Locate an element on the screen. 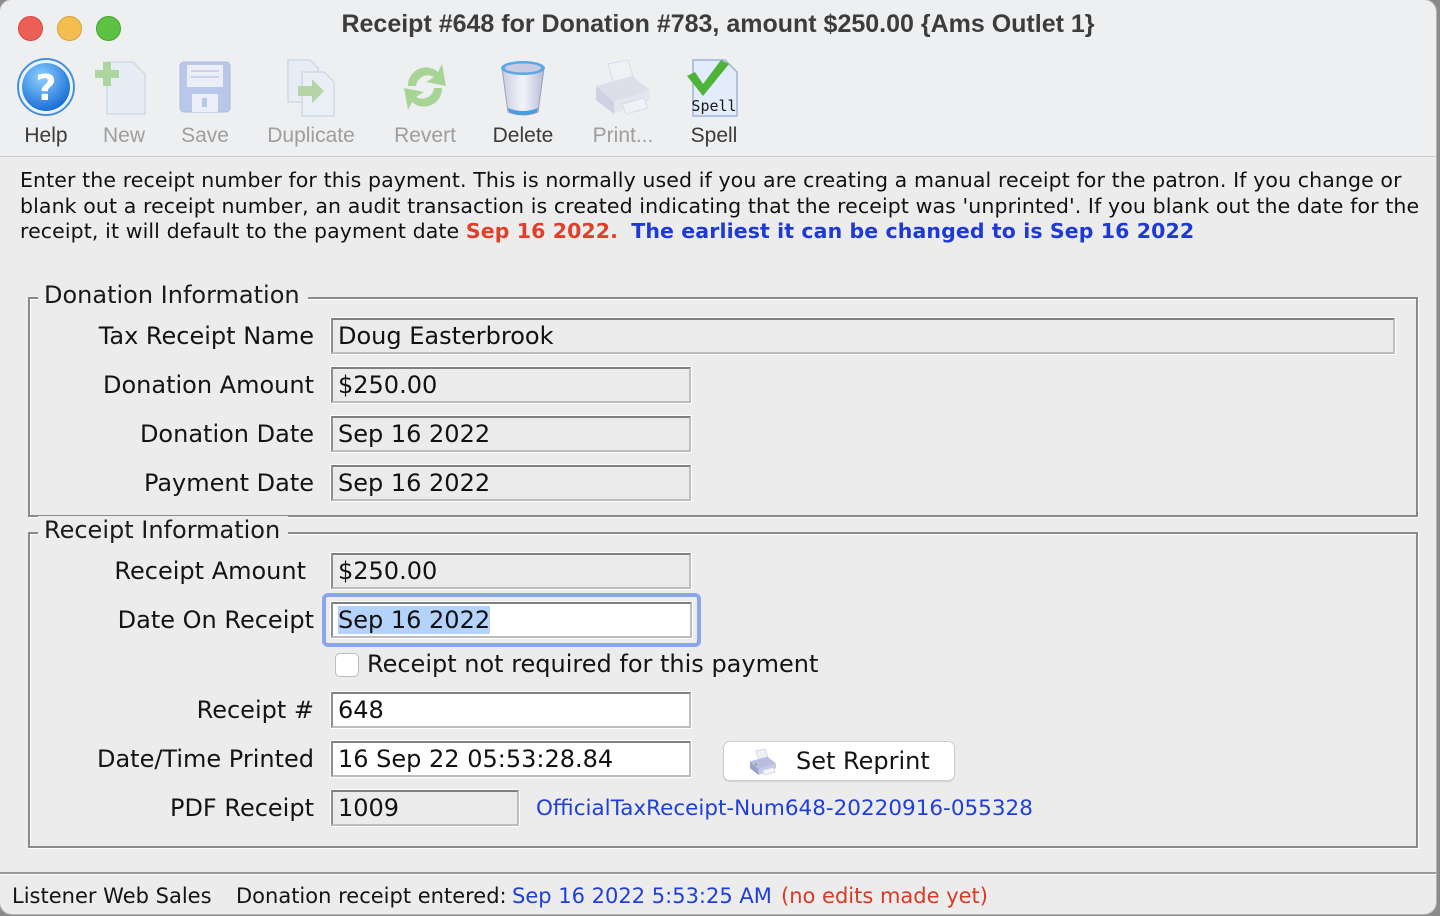 The height and width of the screenshot is (916, 1440). new-label: New is located at coordinates (123, 135).